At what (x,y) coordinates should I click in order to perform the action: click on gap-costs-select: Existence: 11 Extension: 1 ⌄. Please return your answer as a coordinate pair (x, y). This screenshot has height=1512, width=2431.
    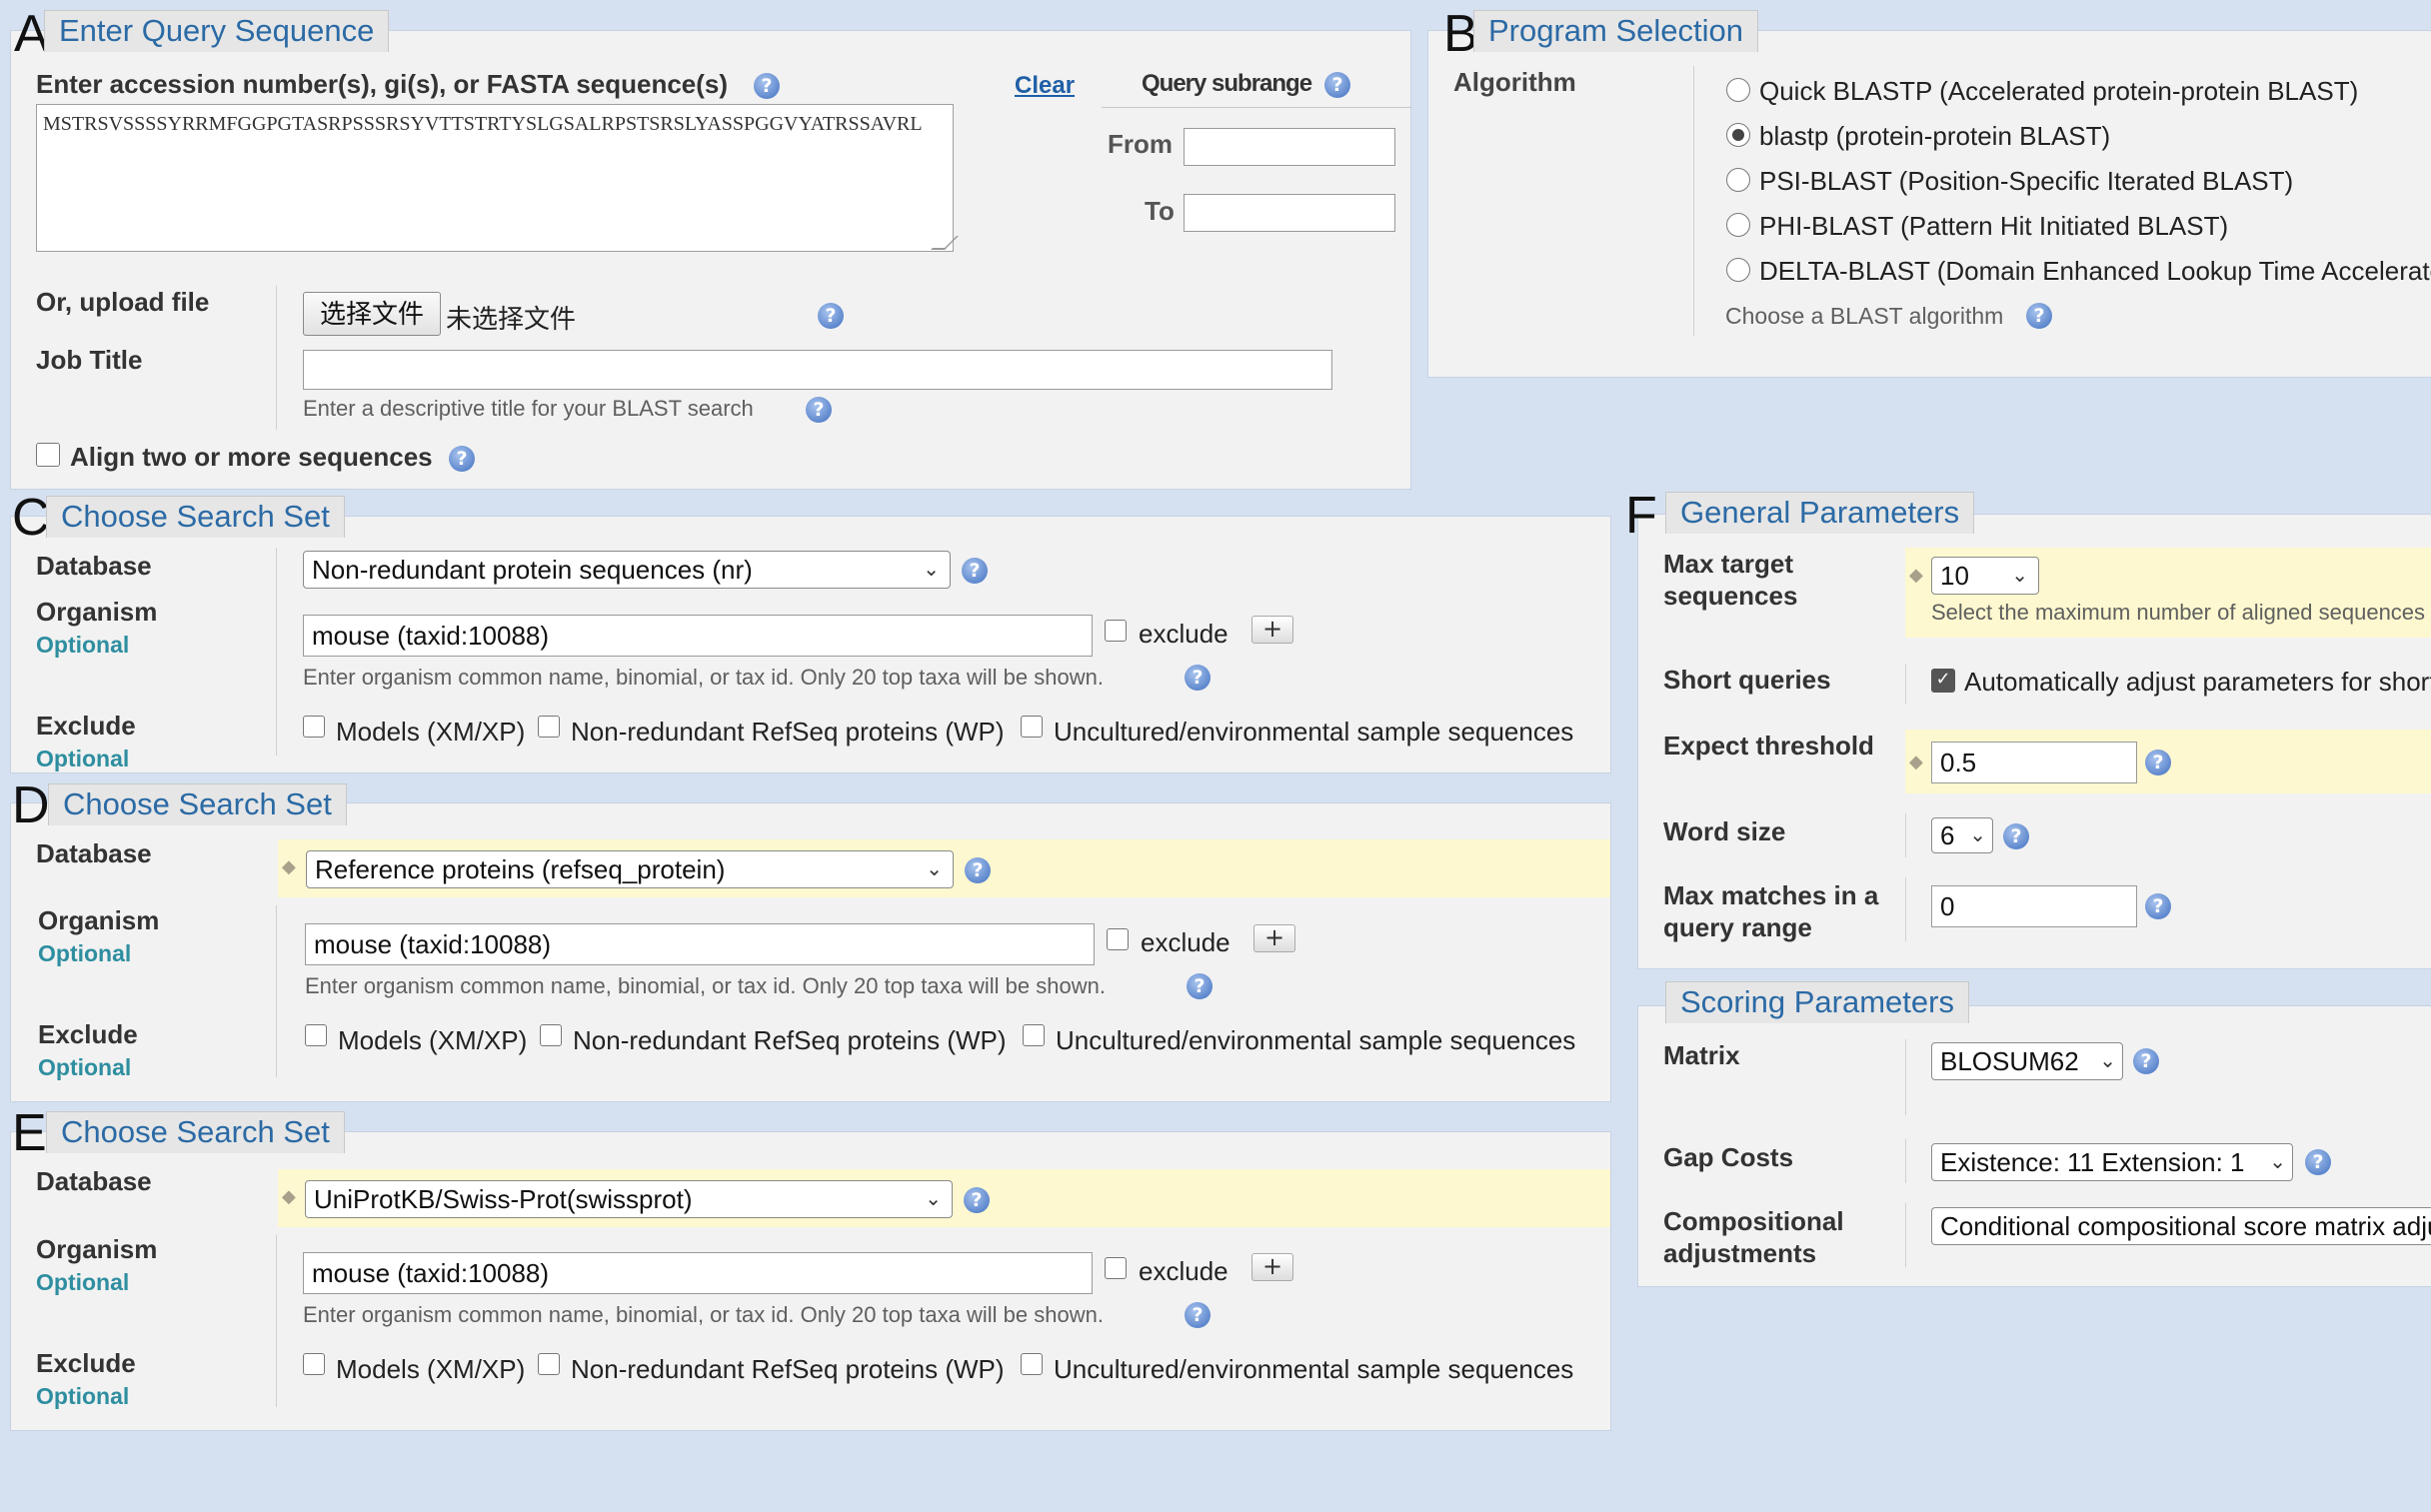
    Looking at the image, I should click on (2112, 1162).